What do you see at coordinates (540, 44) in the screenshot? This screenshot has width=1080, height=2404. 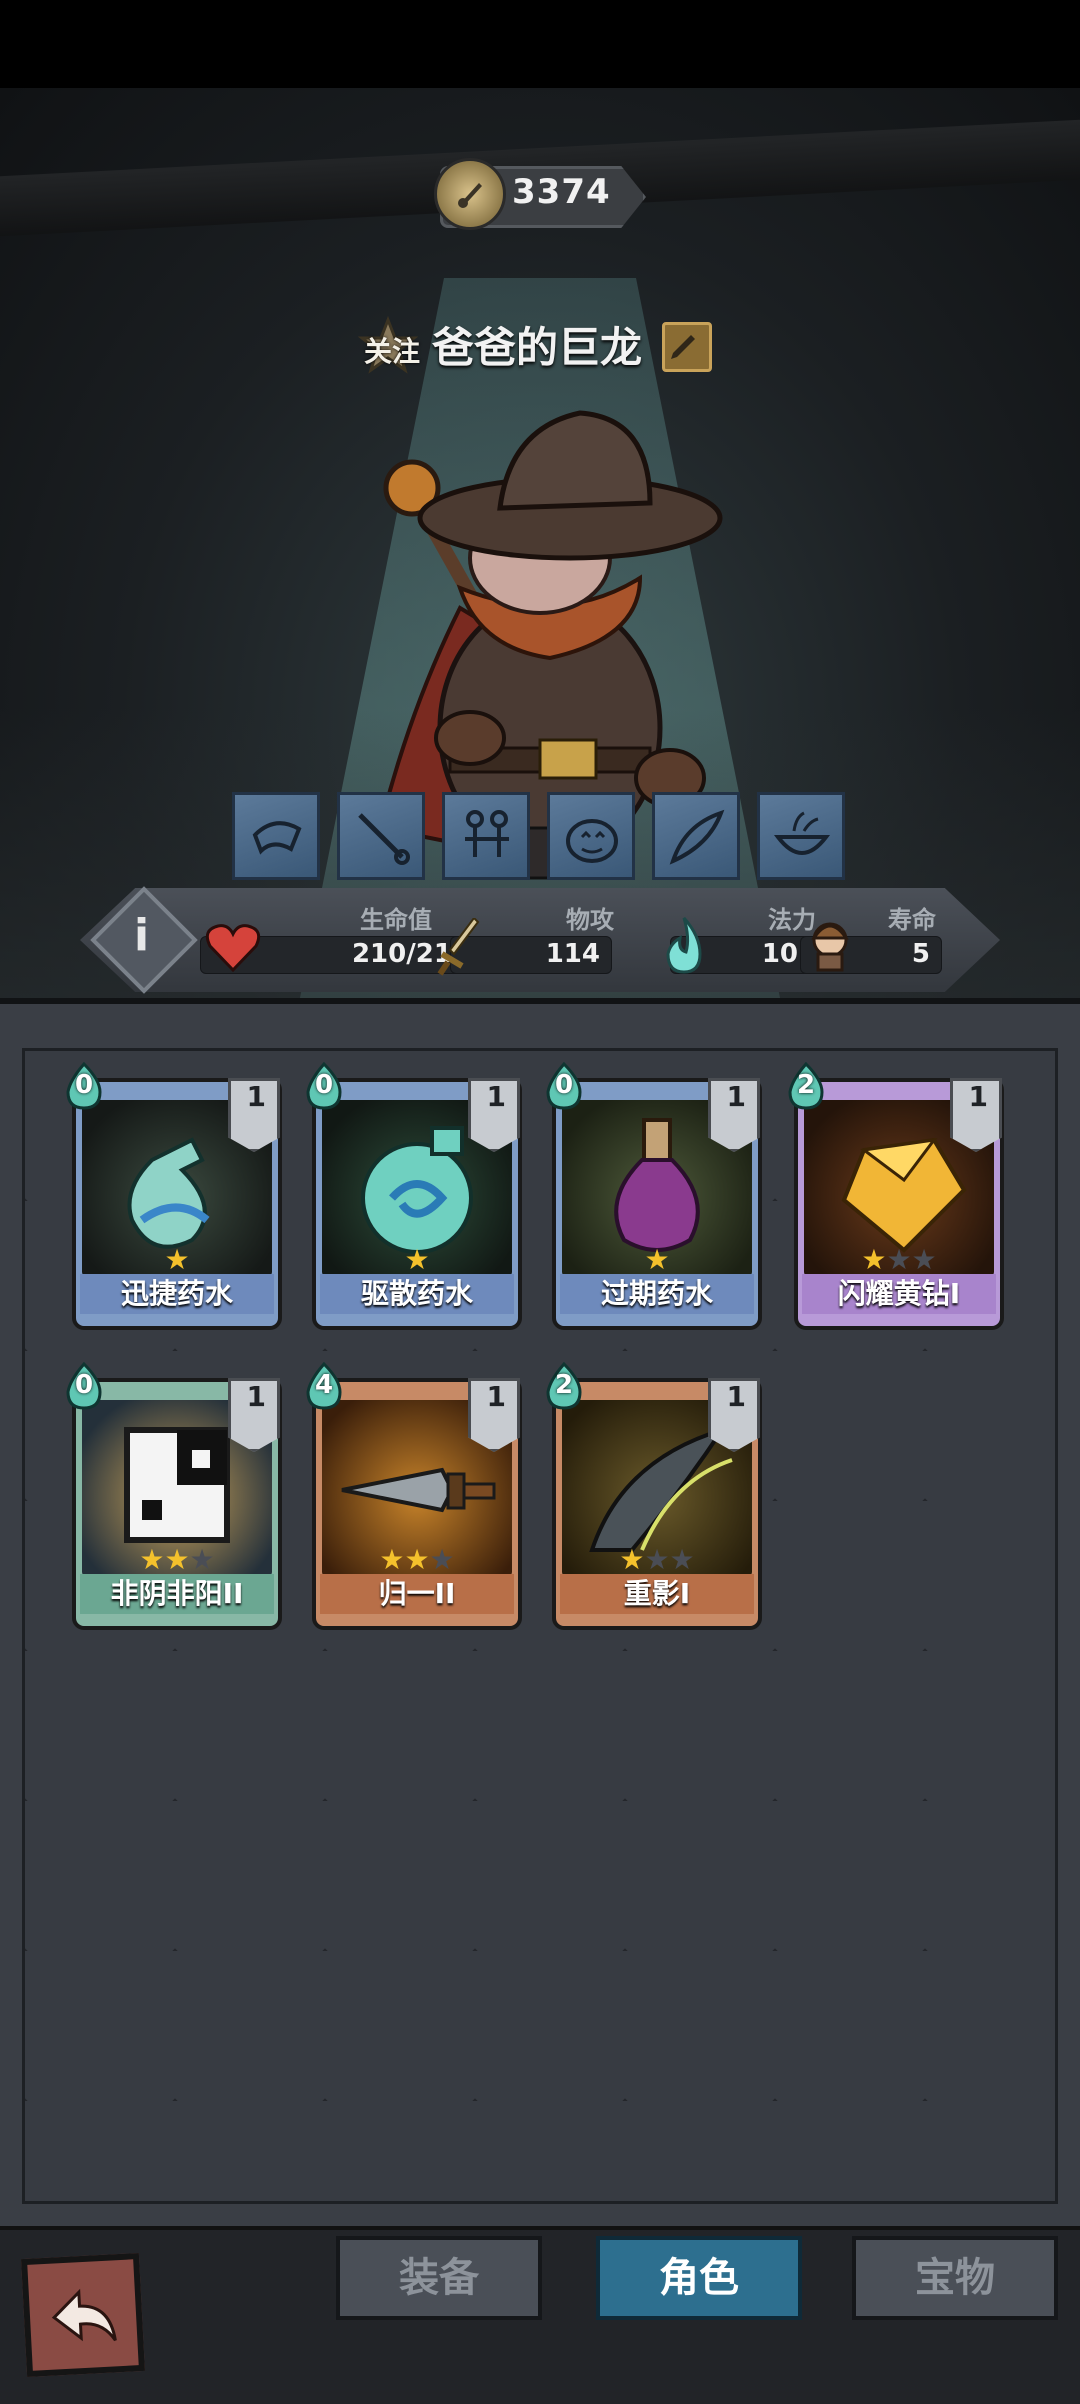 I see `status-bar` at bounding box center [540, 44].